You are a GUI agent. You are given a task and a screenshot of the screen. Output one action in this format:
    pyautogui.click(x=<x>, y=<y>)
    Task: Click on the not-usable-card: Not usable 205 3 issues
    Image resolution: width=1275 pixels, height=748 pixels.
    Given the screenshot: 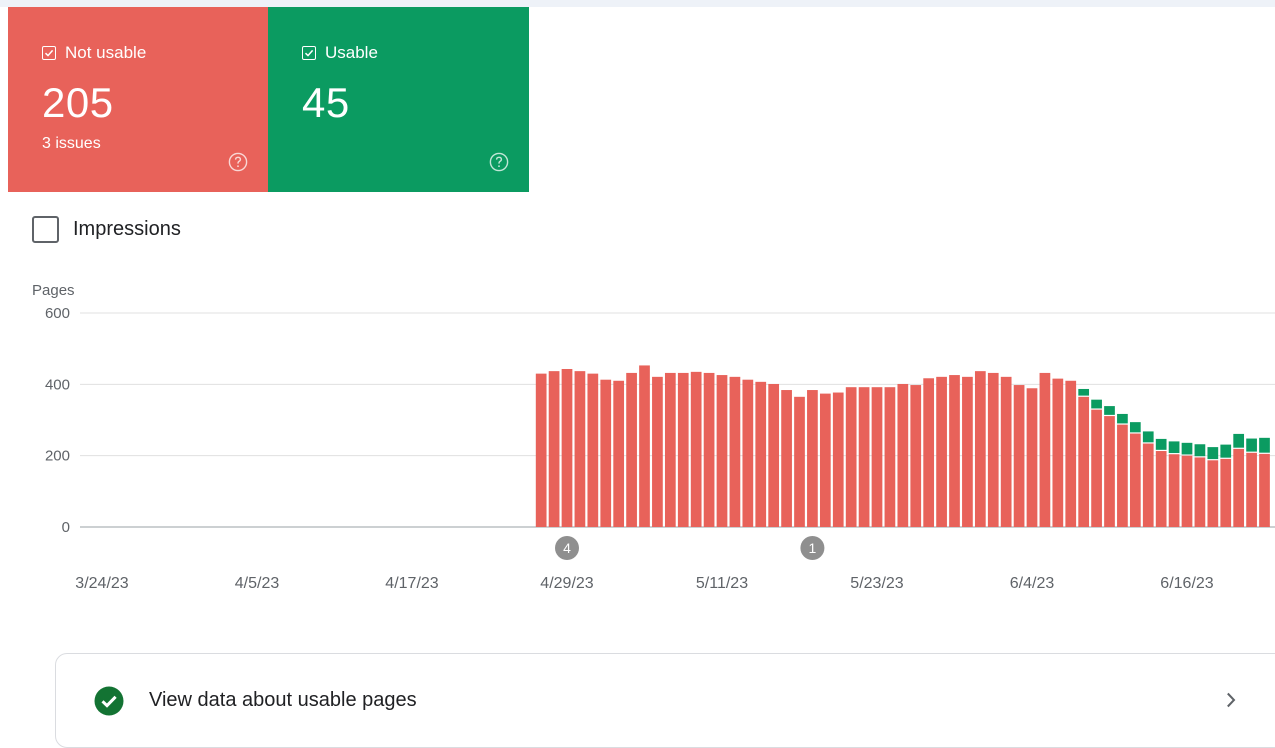 What is the action you would take?
    pyautogui.click(x=138, y=99)
    